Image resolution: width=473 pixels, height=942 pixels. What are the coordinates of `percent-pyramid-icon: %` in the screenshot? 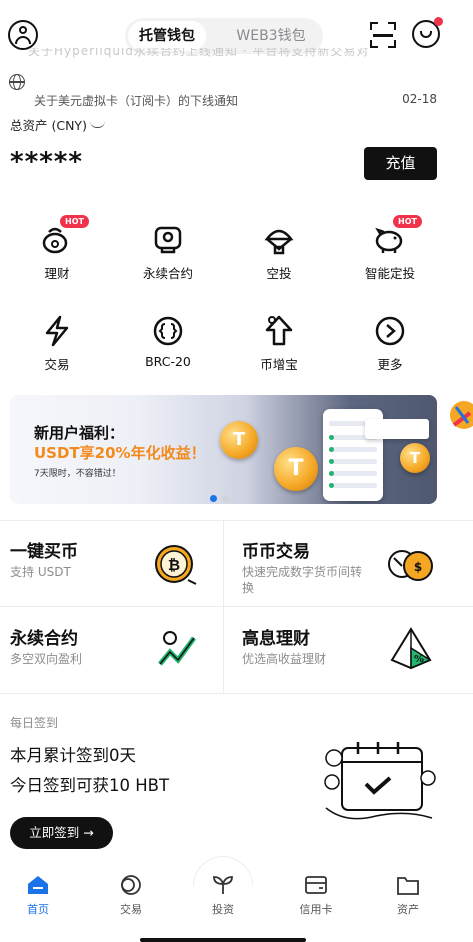 It's located at (411, 648).